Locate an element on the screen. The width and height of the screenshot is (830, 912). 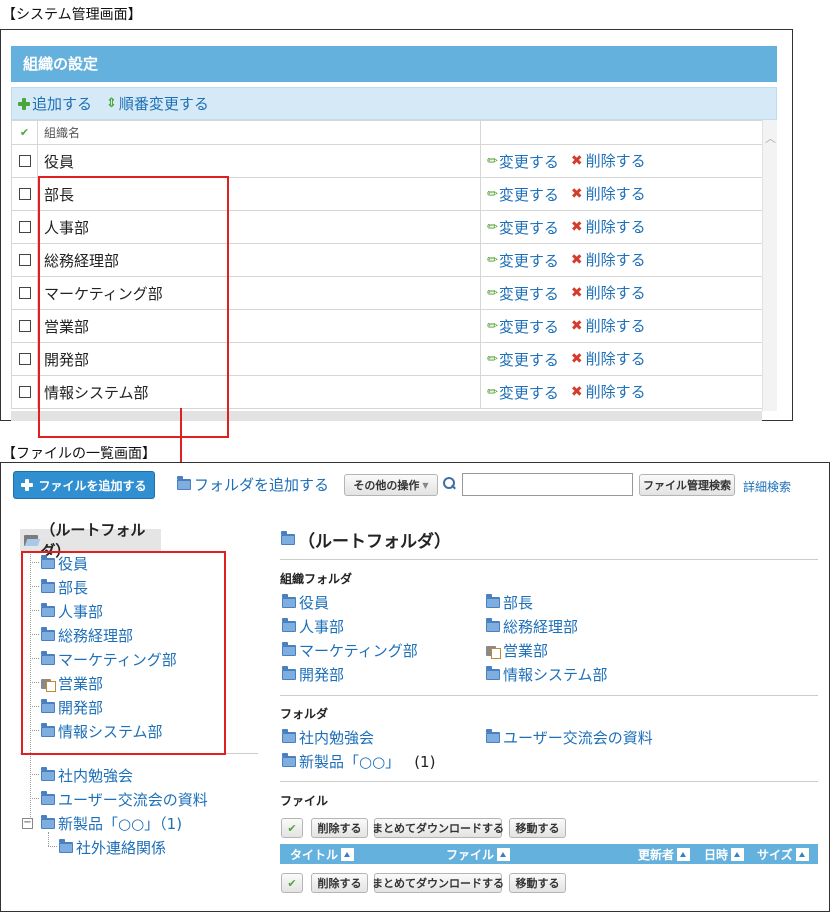
org-folder-item: 情報システム部 is located at coordinates (547, 674).